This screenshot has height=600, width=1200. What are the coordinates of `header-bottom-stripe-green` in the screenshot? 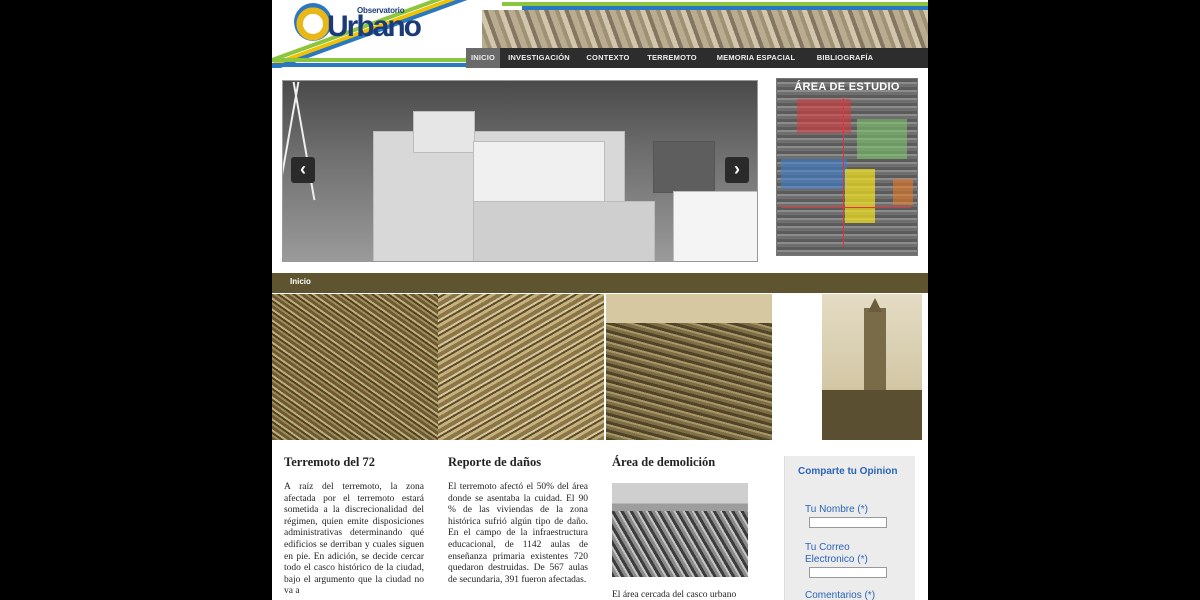 It's located at (372, 60).